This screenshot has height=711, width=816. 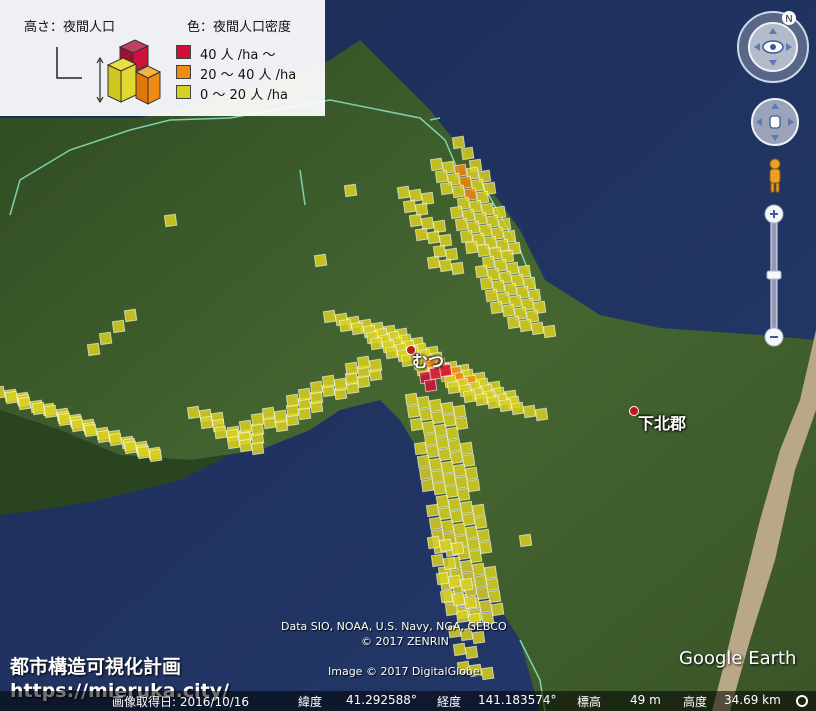 I want to click on hand-icon, so click(x=775, y=122).